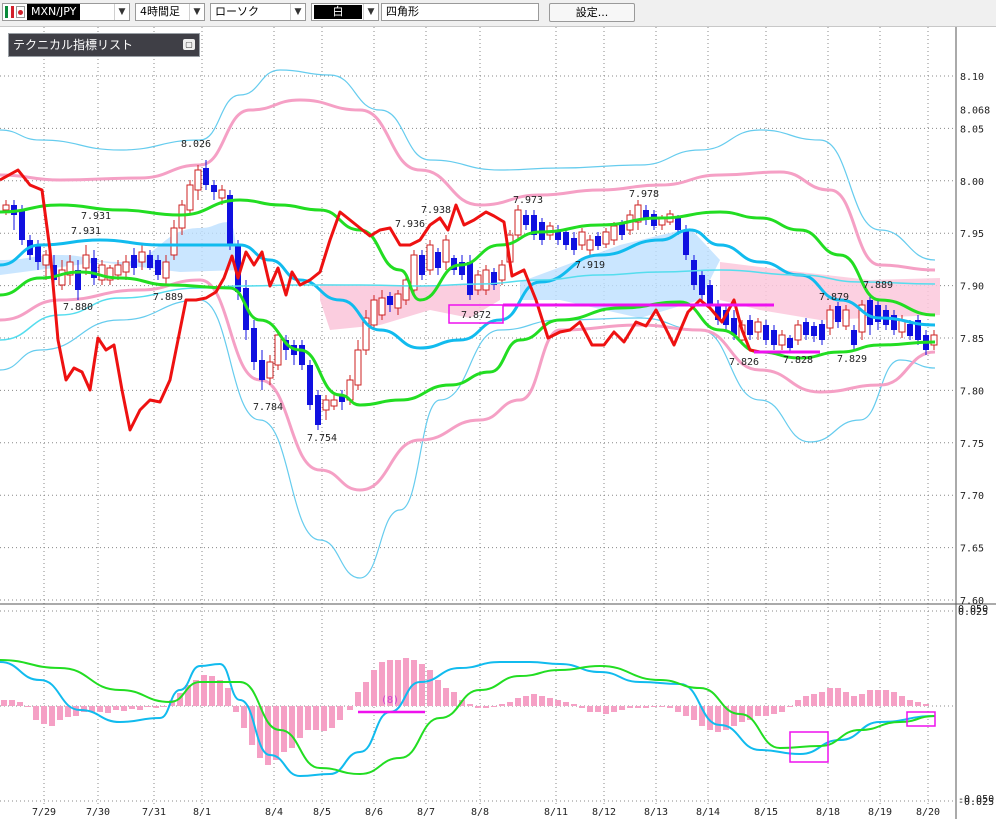  Describe the element at coordinates (972, 339) in the screenshot. I see `price-tick-label: 7.85` at that location.